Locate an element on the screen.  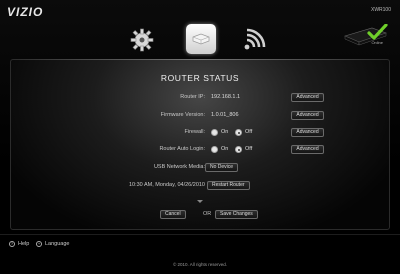
language-icon: + is located at coordinates (39, 244).